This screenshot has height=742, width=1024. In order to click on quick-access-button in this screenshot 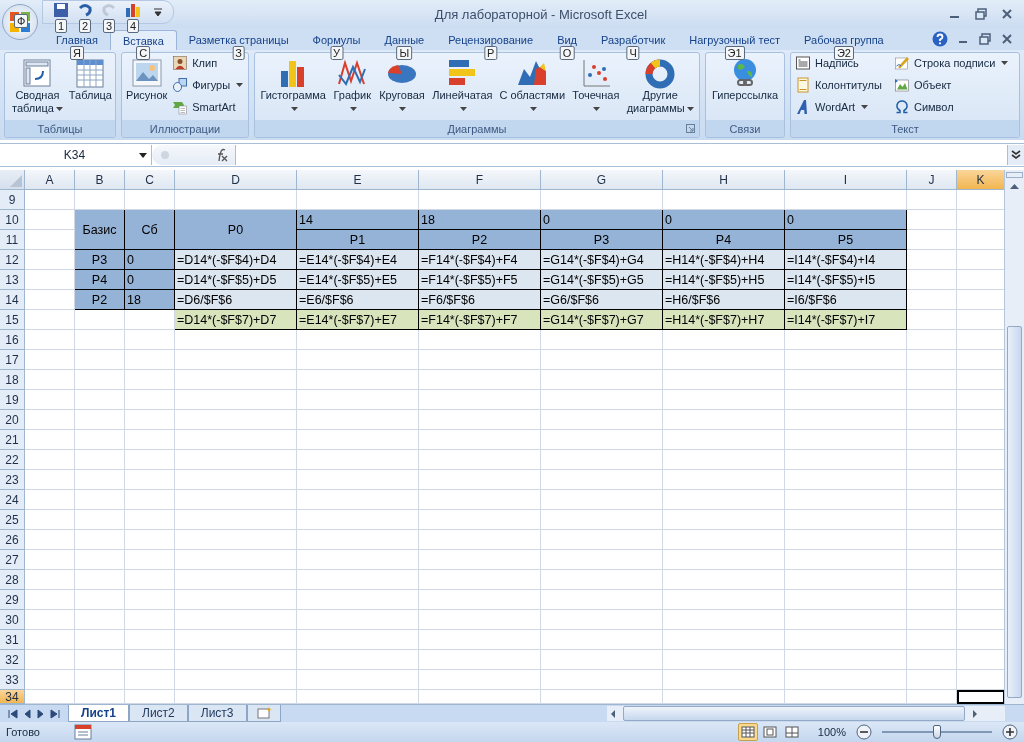, I will do `click(85, 10)`.